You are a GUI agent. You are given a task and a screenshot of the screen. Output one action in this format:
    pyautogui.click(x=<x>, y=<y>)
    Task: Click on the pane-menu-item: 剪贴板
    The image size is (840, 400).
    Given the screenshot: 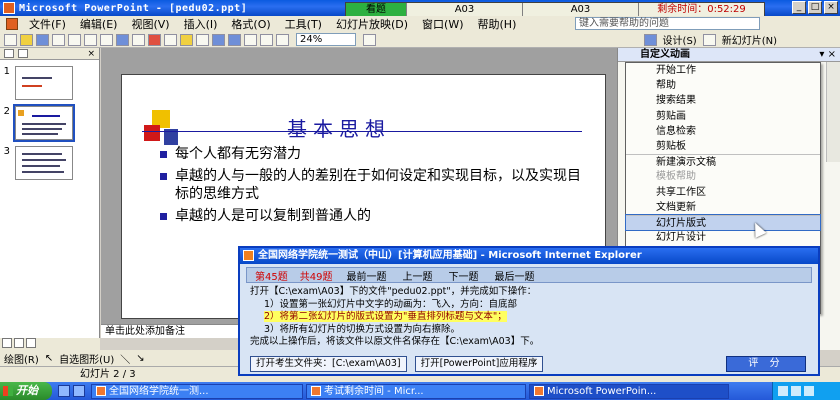 What is the action you would take?
    pyautogui.click(x=723, y=146)
    